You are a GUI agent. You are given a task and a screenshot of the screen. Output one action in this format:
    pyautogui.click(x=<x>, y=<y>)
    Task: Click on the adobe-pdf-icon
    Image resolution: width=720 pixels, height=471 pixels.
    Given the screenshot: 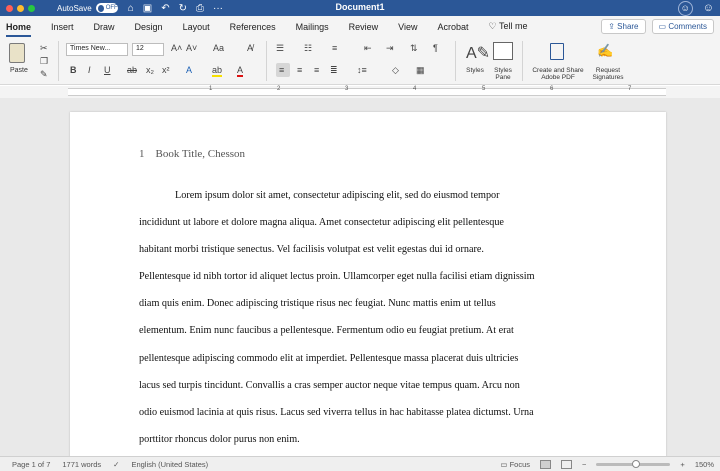 What is the action you would take?
    pyautogui.click(x=557, y=51)
    